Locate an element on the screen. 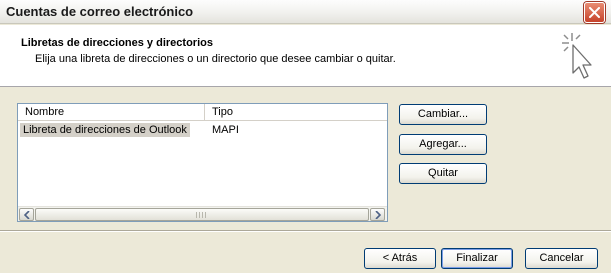 Image resolution: width=611 pixels, height=273 pixels. scroll-right-button is located at coordinates (377, 214).